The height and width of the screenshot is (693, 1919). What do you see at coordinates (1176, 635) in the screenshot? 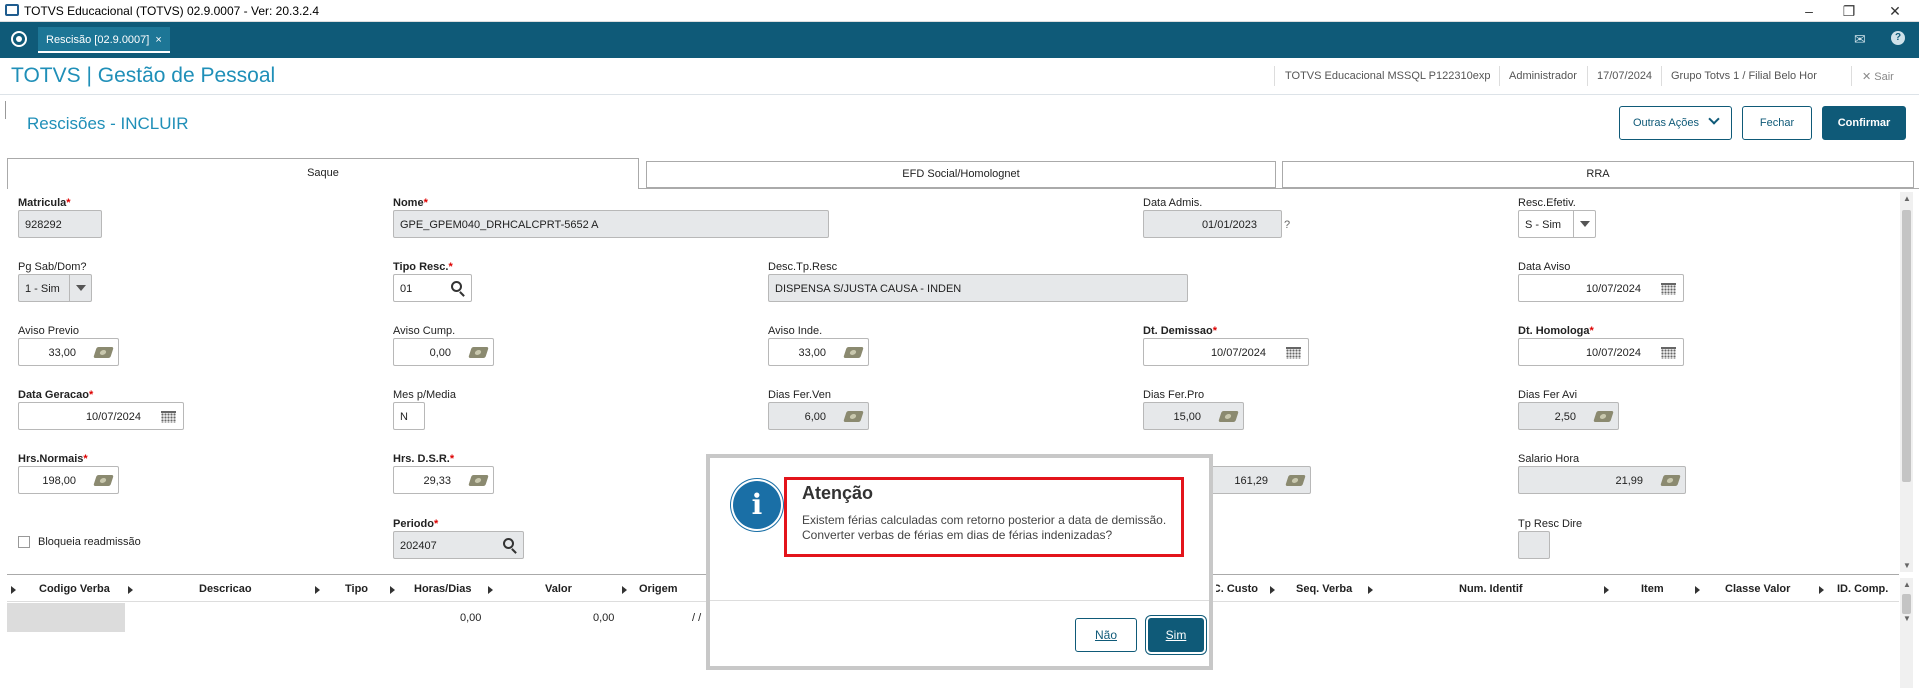
I see `yes-button: Sim` at bounding box center [1176, 635].